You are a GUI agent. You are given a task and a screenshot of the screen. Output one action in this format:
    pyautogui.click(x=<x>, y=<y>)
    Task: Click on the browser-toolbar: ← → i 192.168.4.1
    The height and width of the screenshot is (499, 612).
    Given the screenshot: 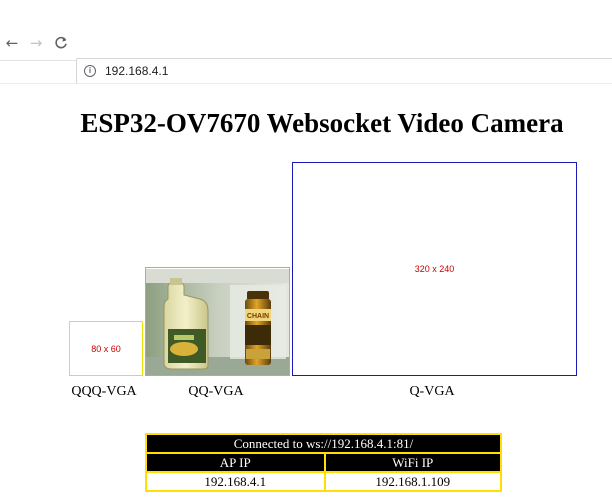 What is the action you would take?
    pyautogui.click(x=306, y=56)
    